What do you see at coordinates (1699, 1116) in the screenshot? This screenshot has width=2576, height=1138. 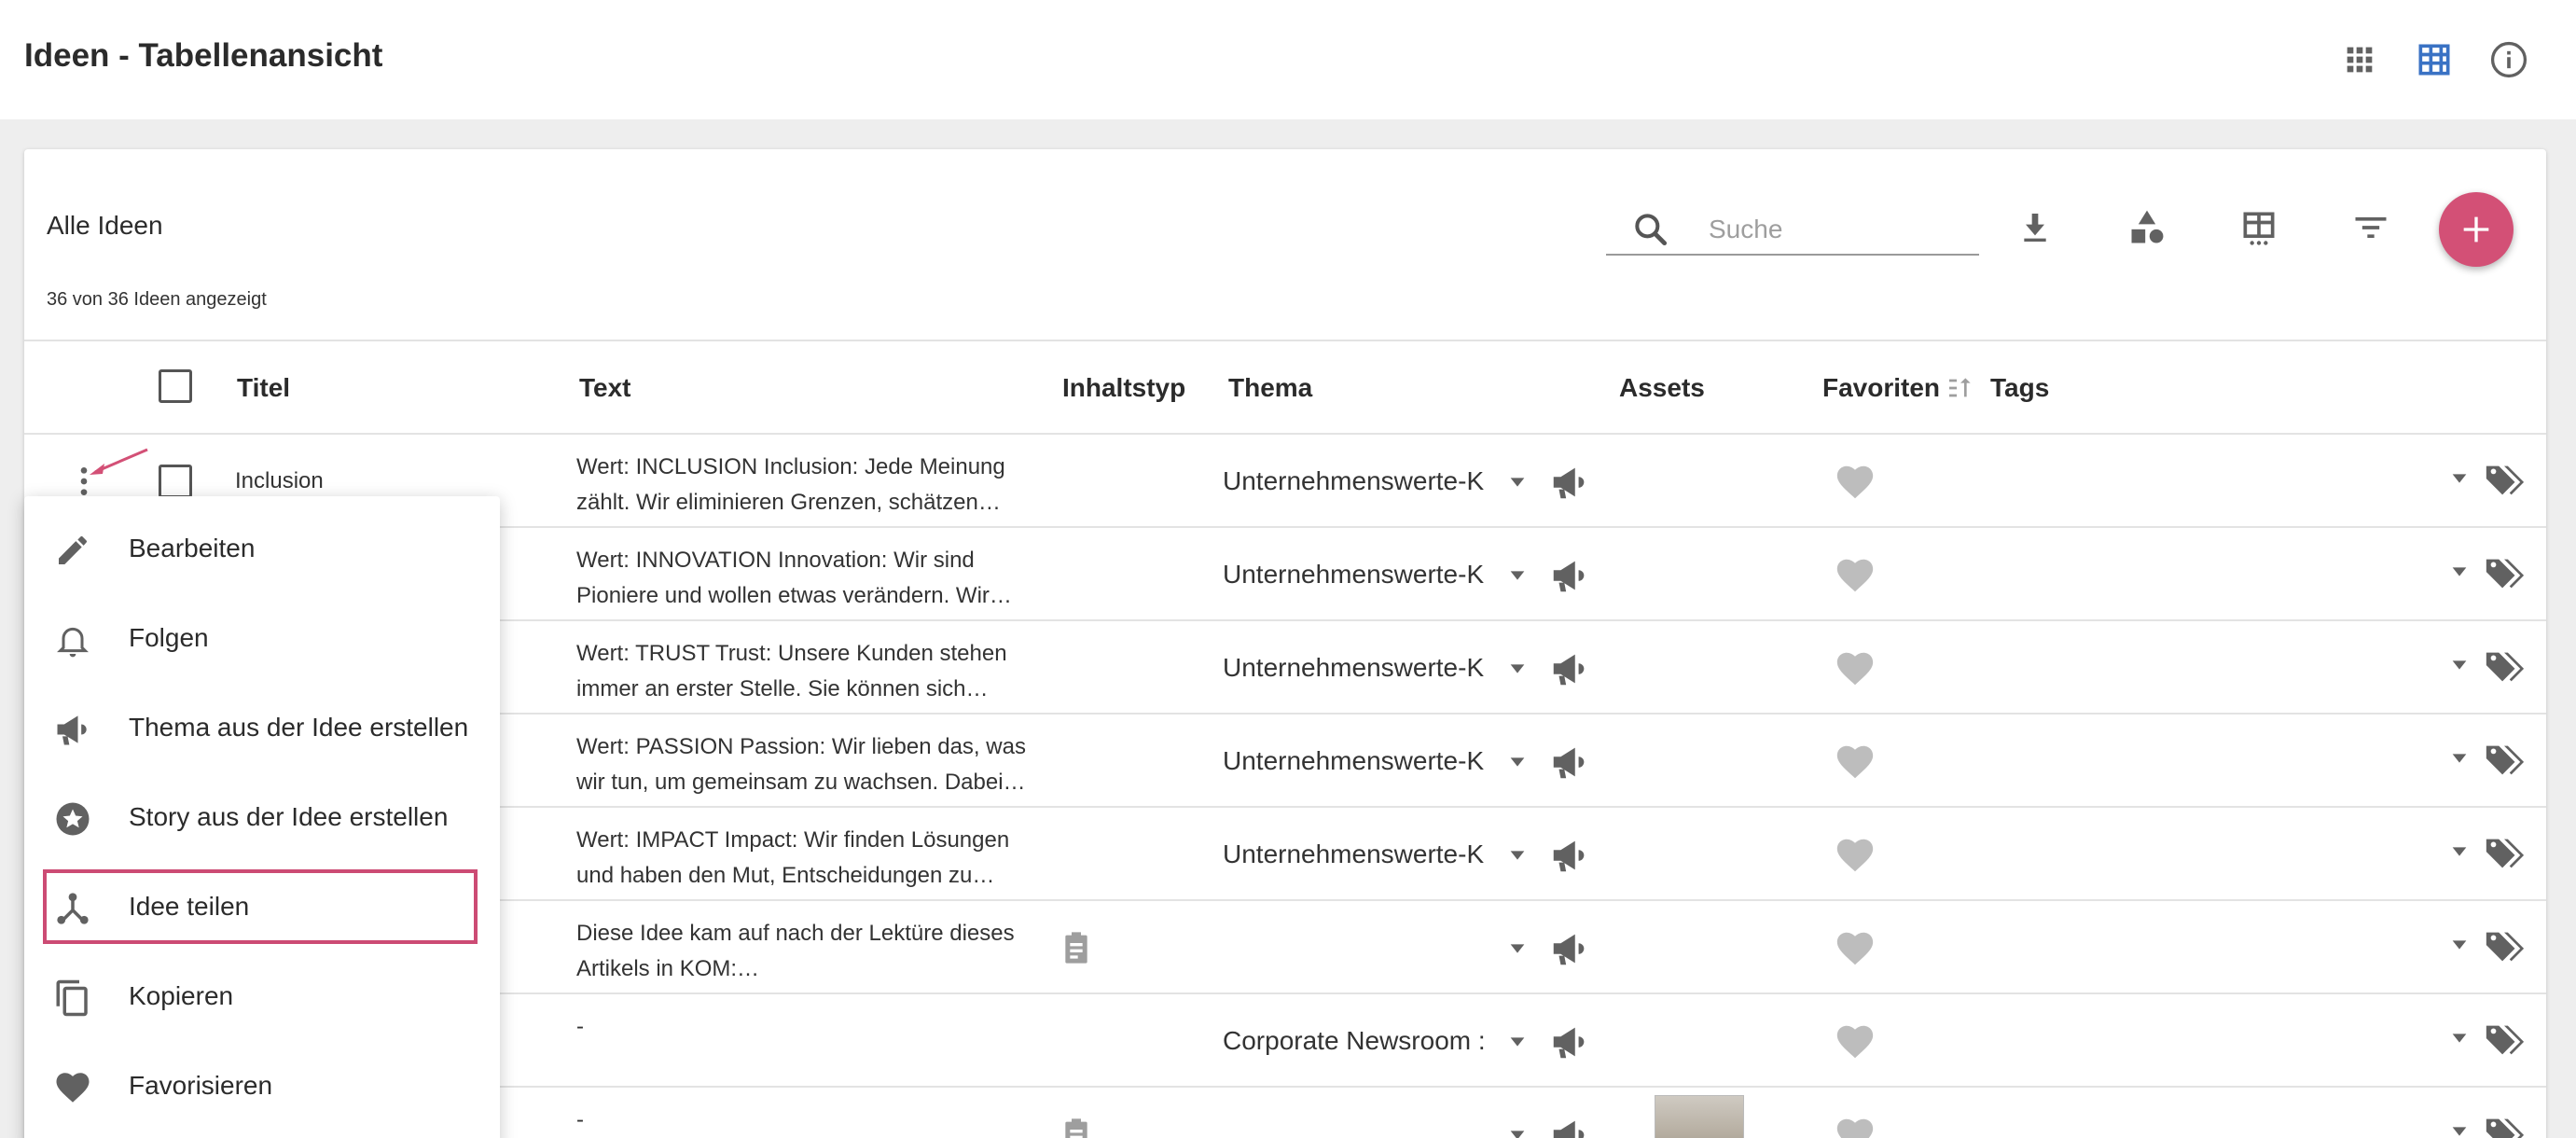 I see `asset-thumbnail` at bounding box center [1699, 1116].